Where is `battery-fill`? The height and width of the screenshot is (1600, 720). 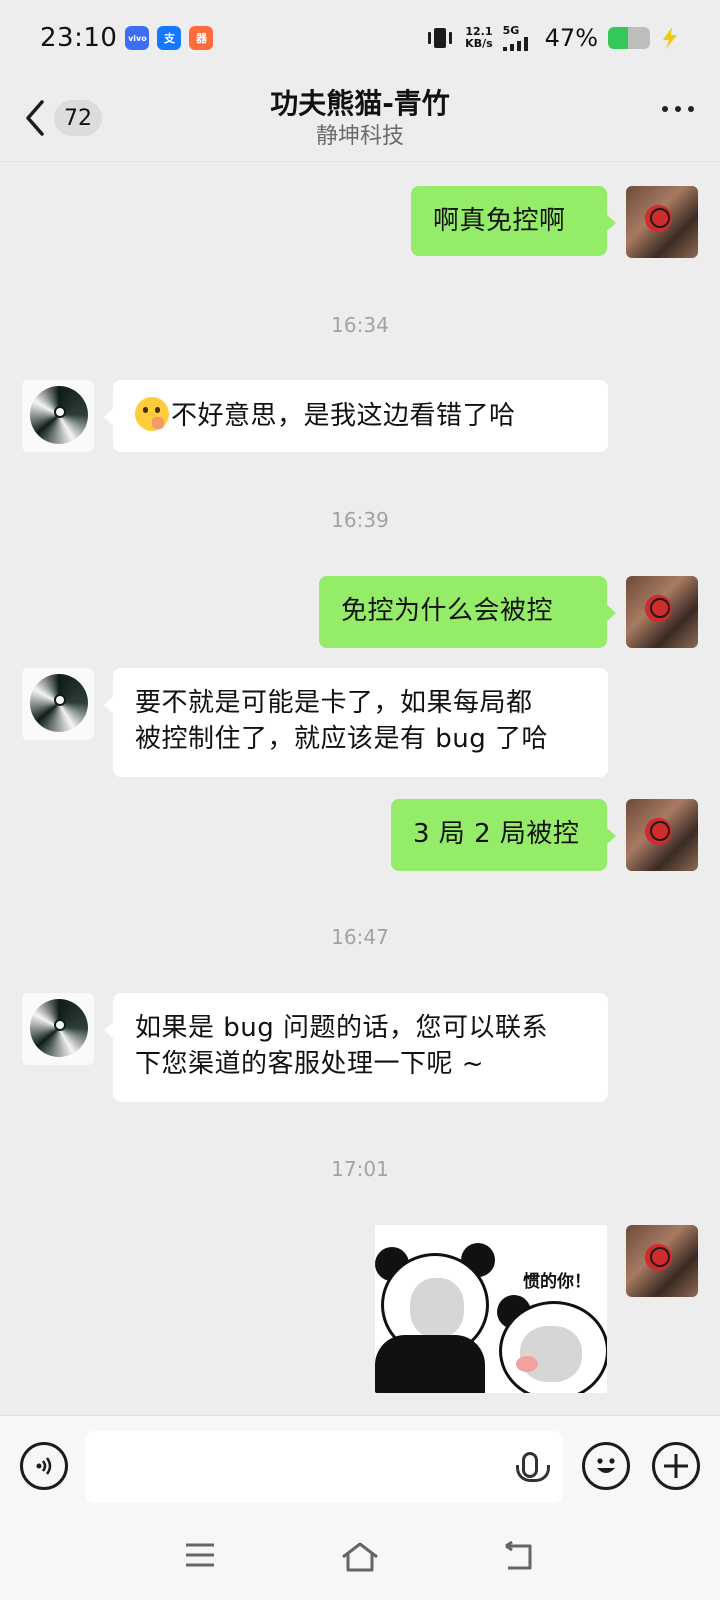
battery-fill is located at coordinates (618, 38).